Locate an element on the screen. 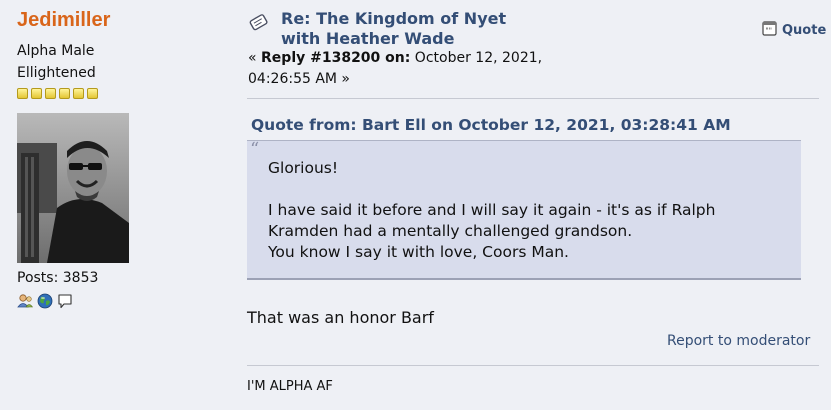 The image size is (831, 410). quote-mark-icon: “ is located at coordinates (255, 149).